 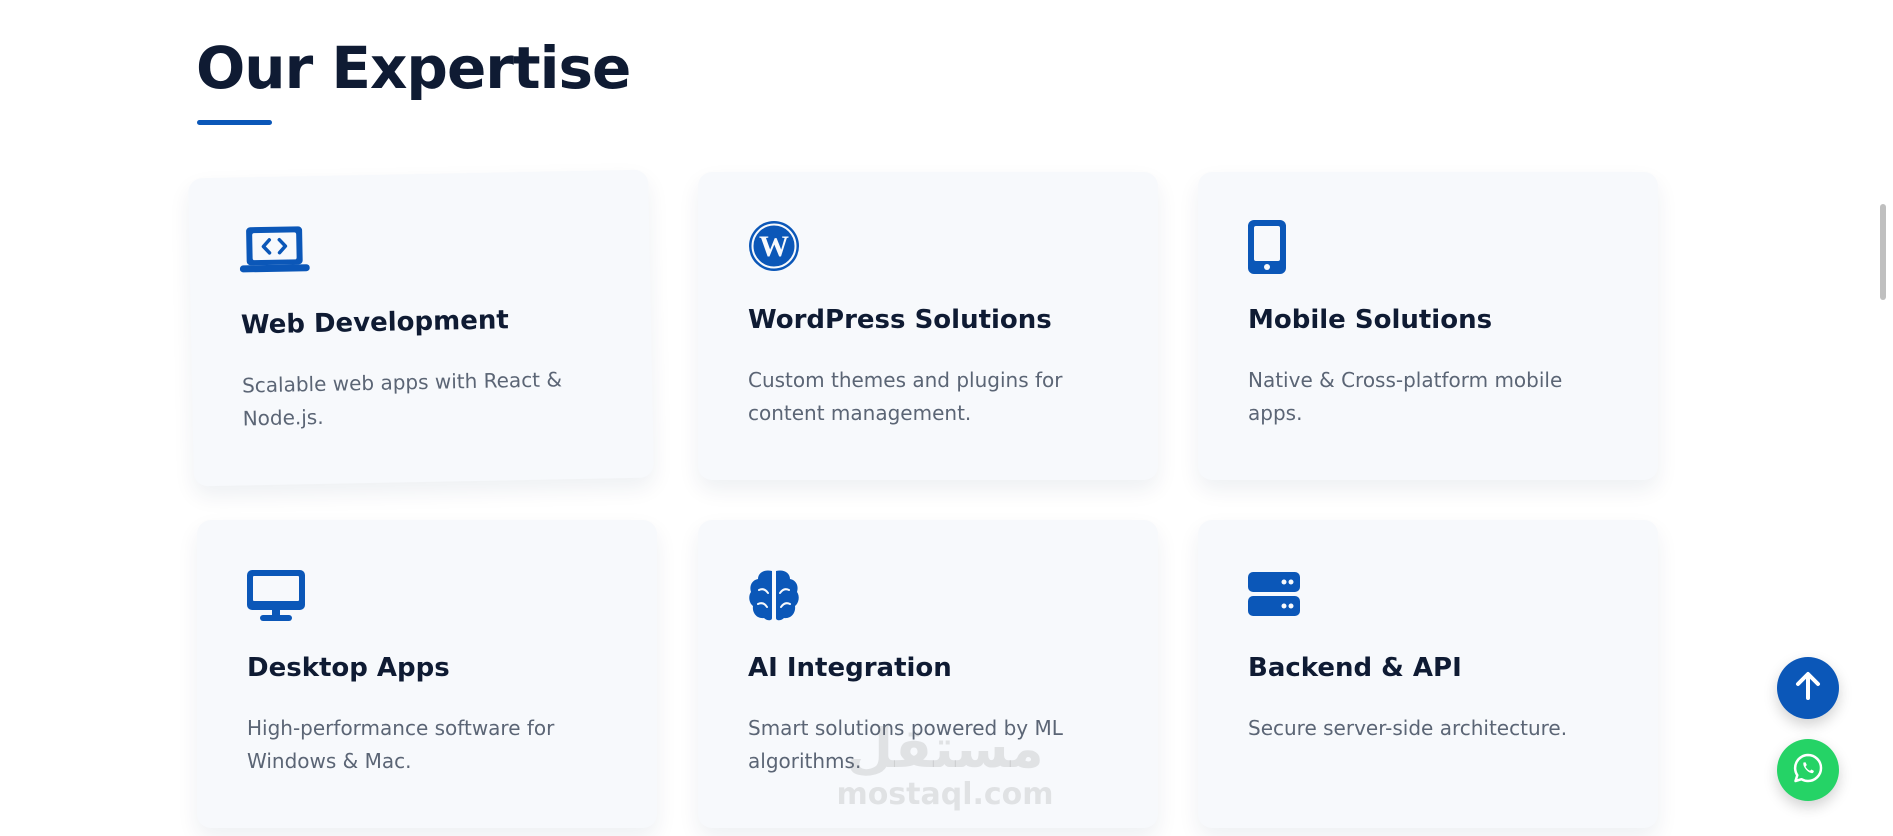 What do you see at coordinates (1355, 668) in the screenshot?
I see `card-title: Backend & API` at bounding box center [1355, 668].